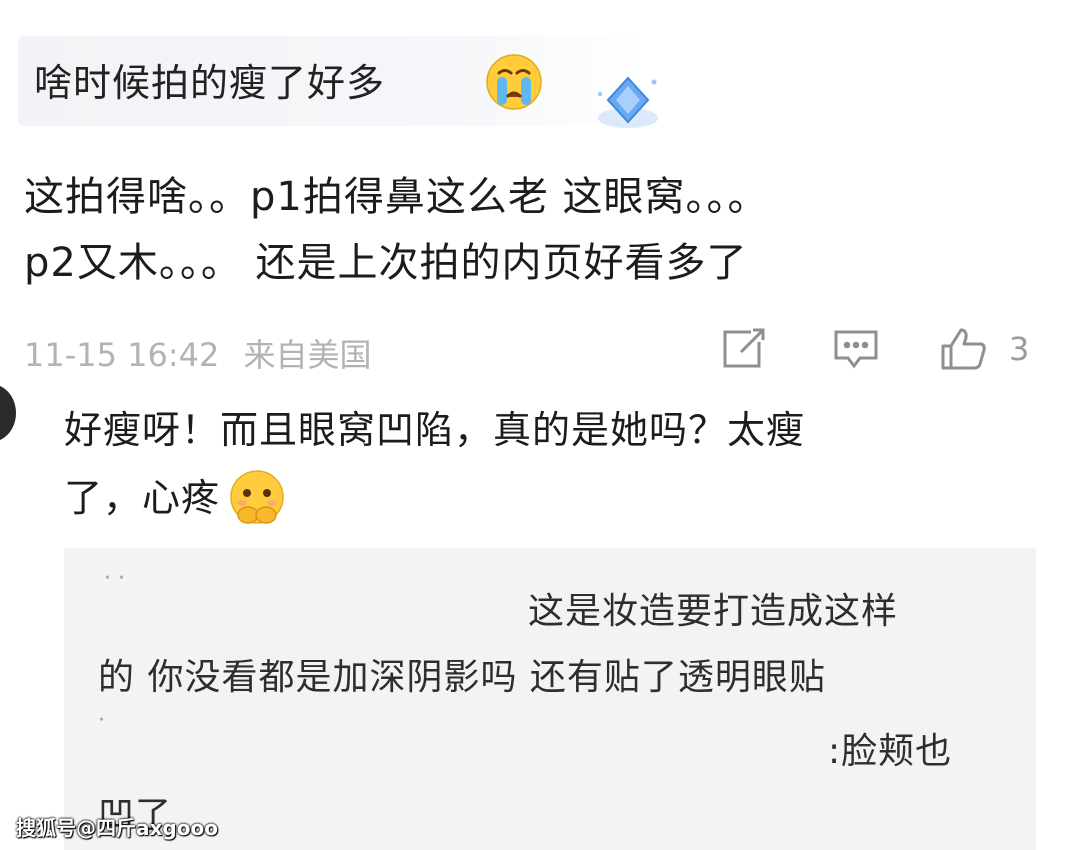  I want to click on comment-line: p2又木。。。 还是上次拍的内页好看多了, so click(386, 263).